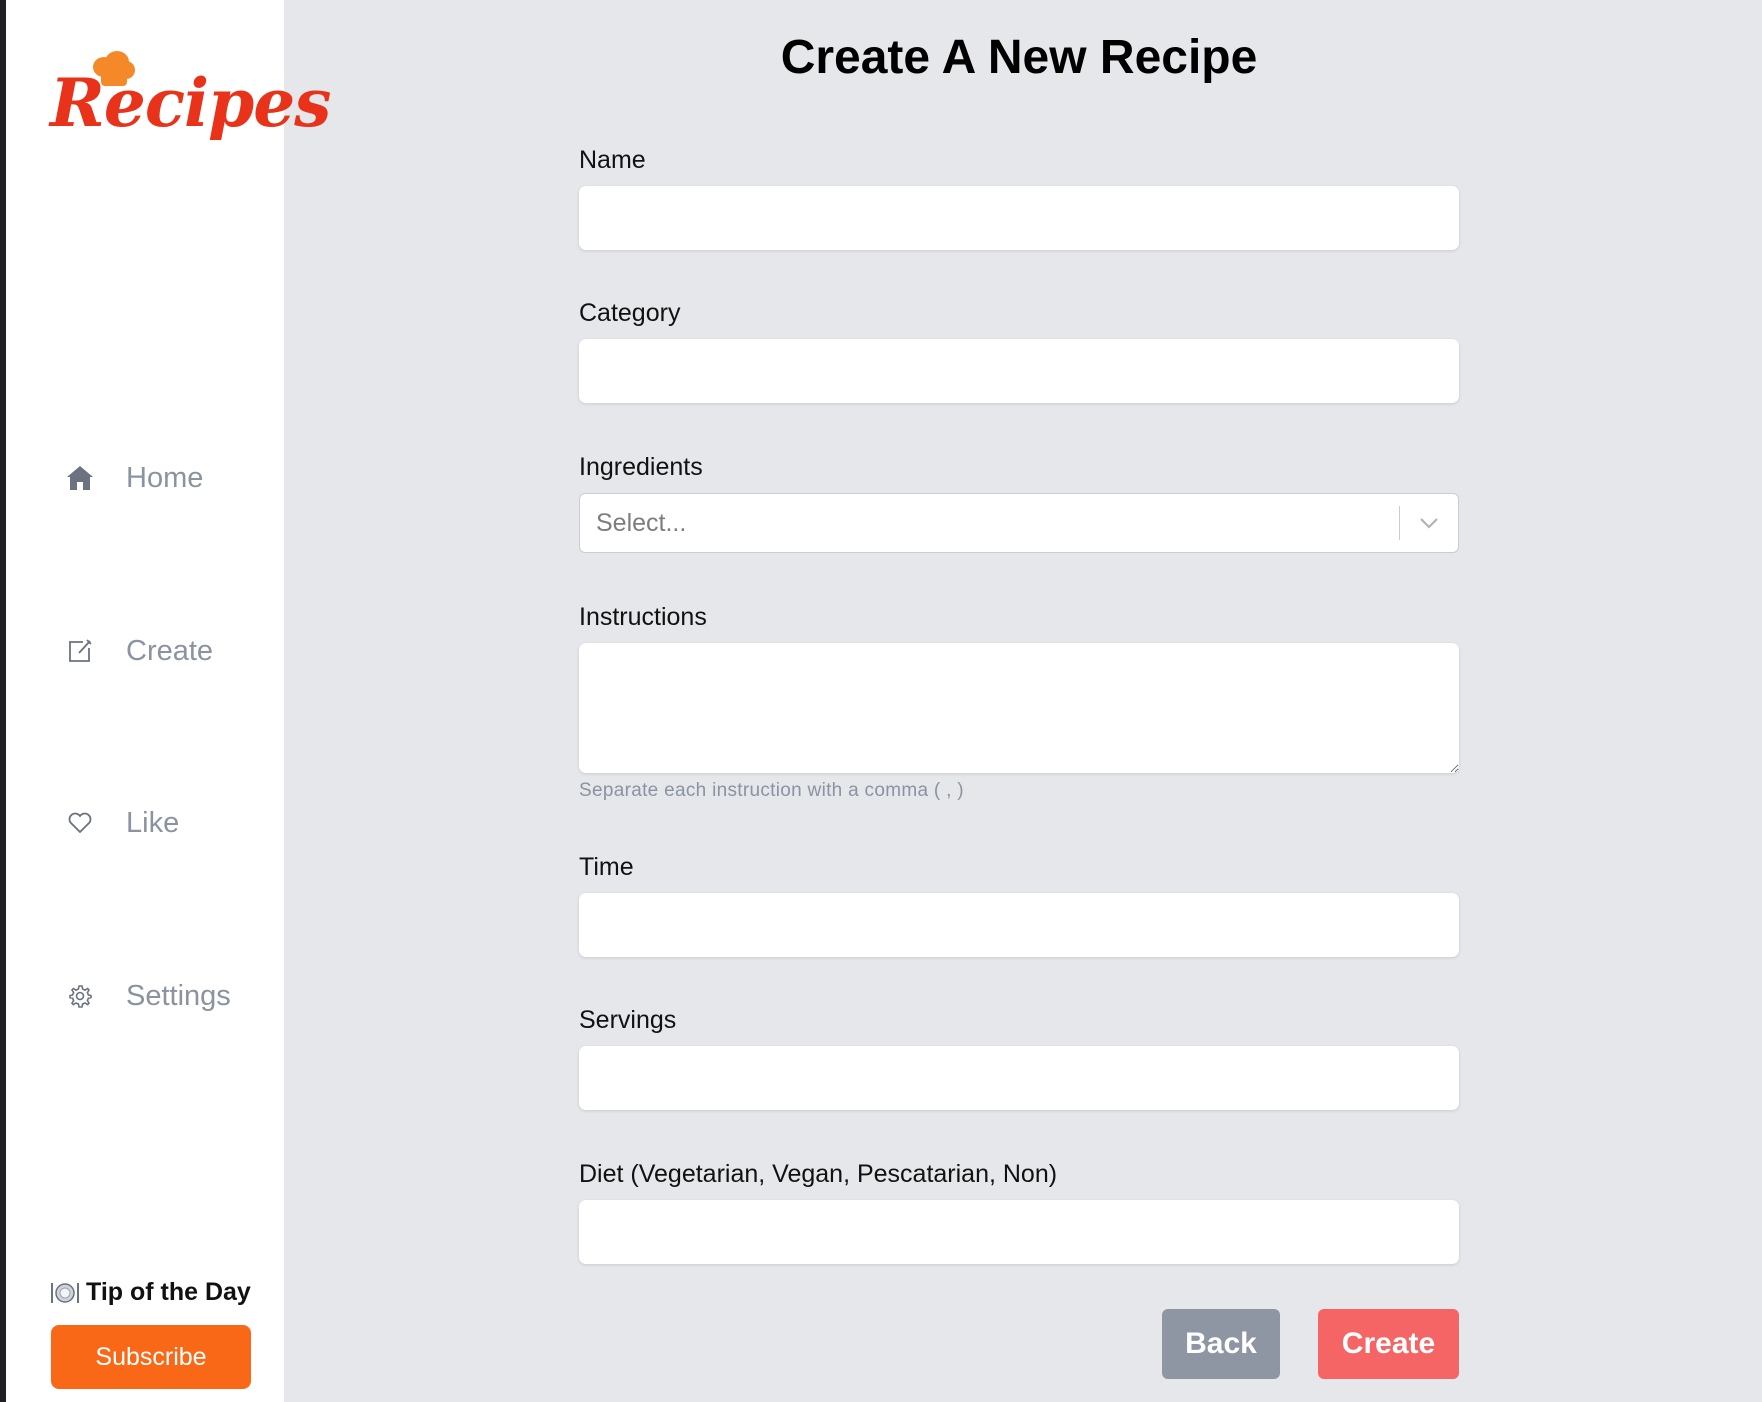 The height and width of the screenshot is (1402, 1762). What do you see at coordinates (178, 995) in the screenshot?
I see `sidebar-item-label: Settings` at bounding box center [178, 995].